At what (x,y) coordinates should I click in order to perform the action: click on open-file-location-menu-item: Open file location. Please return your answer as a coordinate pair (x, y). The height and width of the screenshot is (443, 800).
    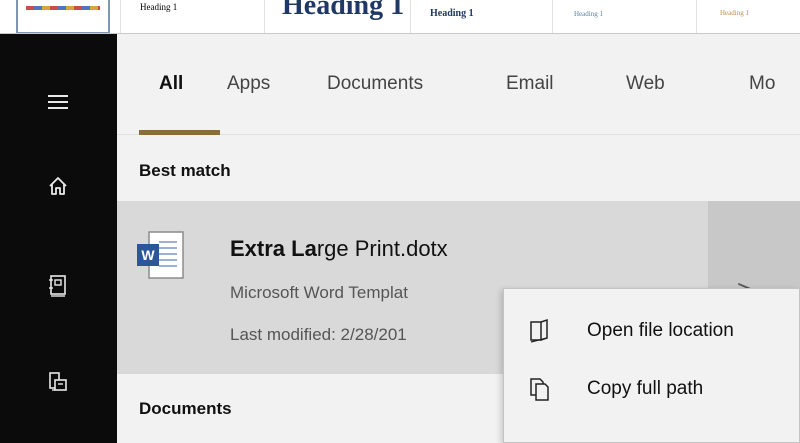
    Looking at the image, I should click on (652, 331).